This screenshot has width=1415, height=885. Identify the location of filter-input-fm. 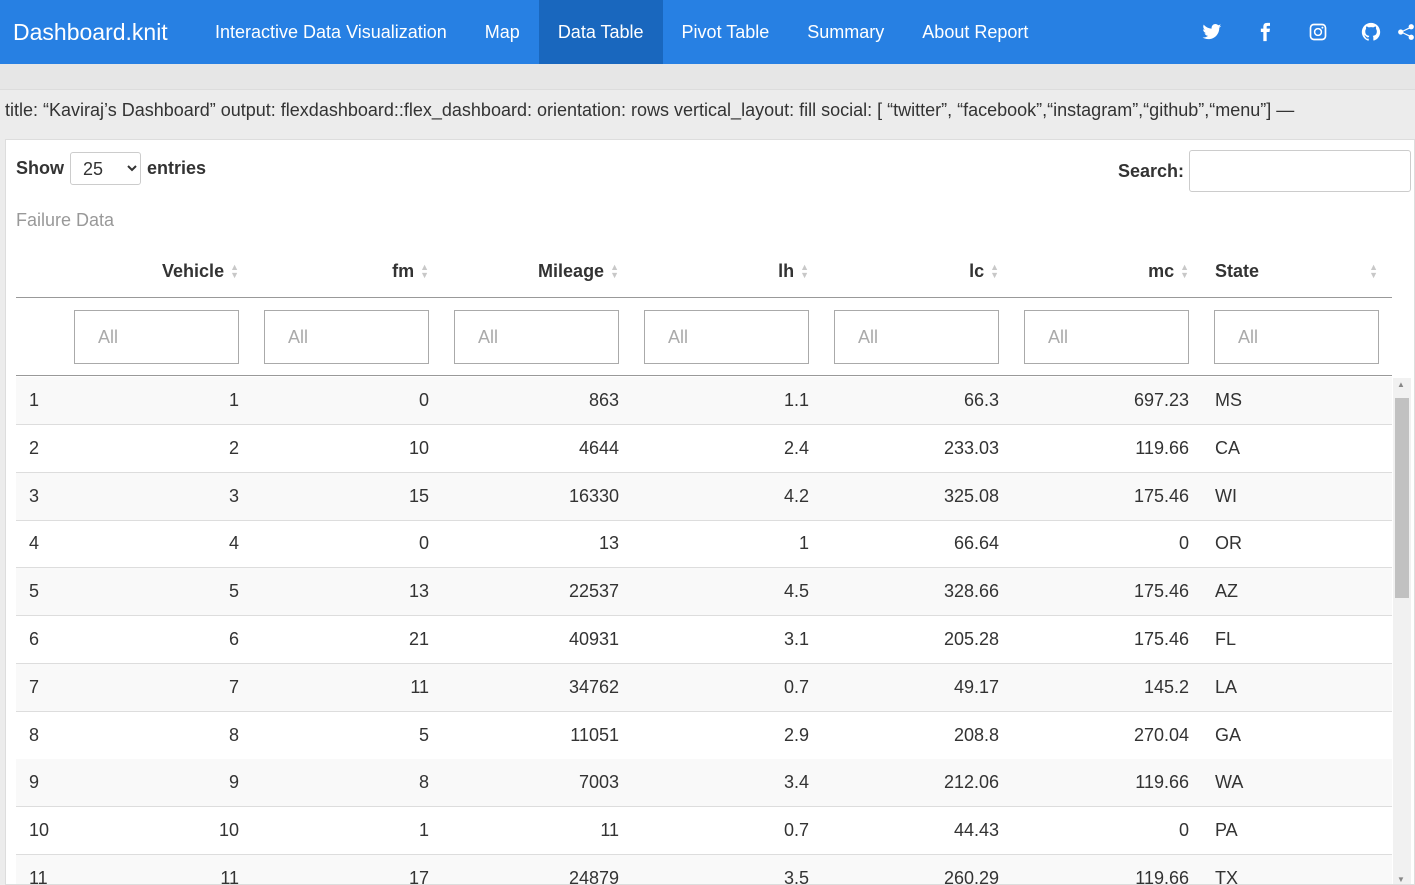
(346, 337).